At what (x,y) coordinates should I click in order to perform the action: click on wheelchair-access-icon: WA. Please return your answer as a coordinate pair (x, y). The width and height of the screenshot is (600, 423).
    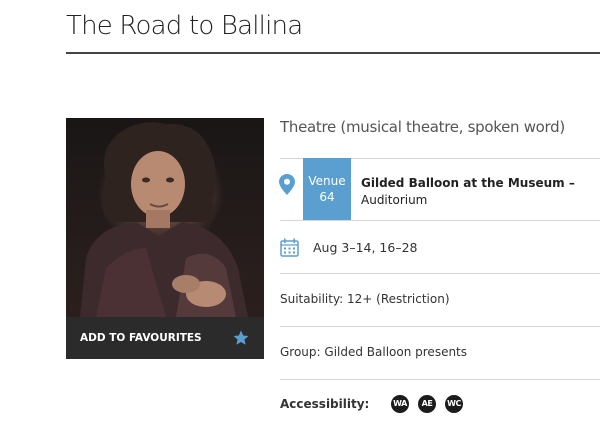
    Looking at the image, I should click on (400, 404).